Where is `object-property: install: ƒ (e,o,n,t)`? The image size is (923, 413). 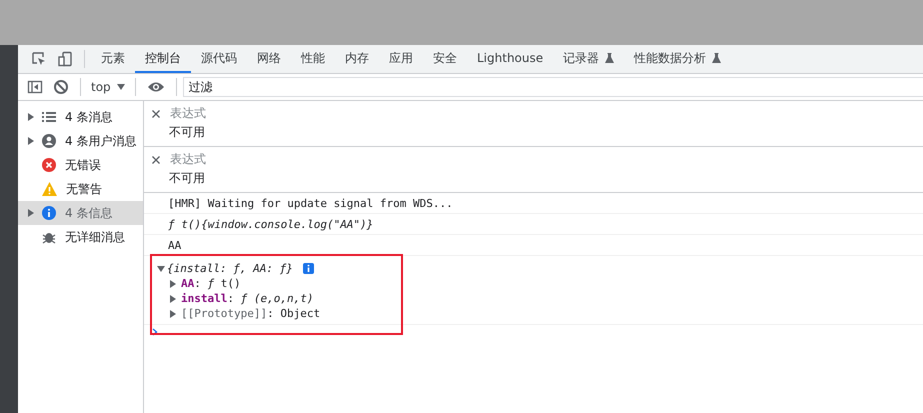 object-property: install: ƒ (e,o,n,t) is located at coordinates (247, 298).